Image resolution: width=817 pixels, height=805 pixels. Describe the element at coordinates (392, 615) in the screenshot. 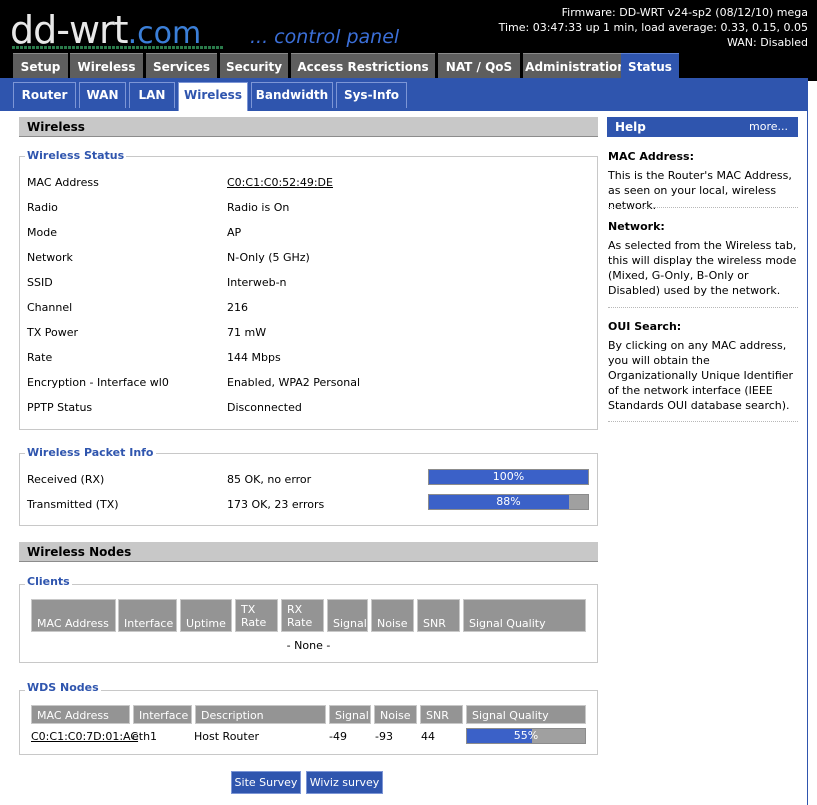

I see `clients-col-noise: Noise` at that location.